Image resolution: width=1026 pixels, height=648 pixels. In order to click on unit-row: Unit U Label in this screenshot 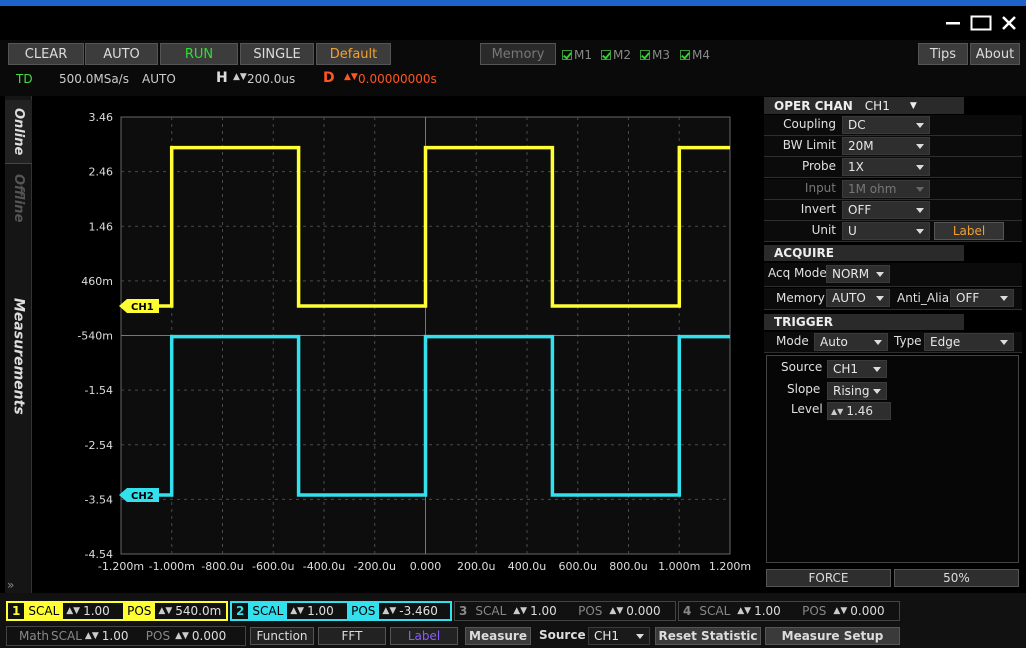, I will do `click(893, 231)`.